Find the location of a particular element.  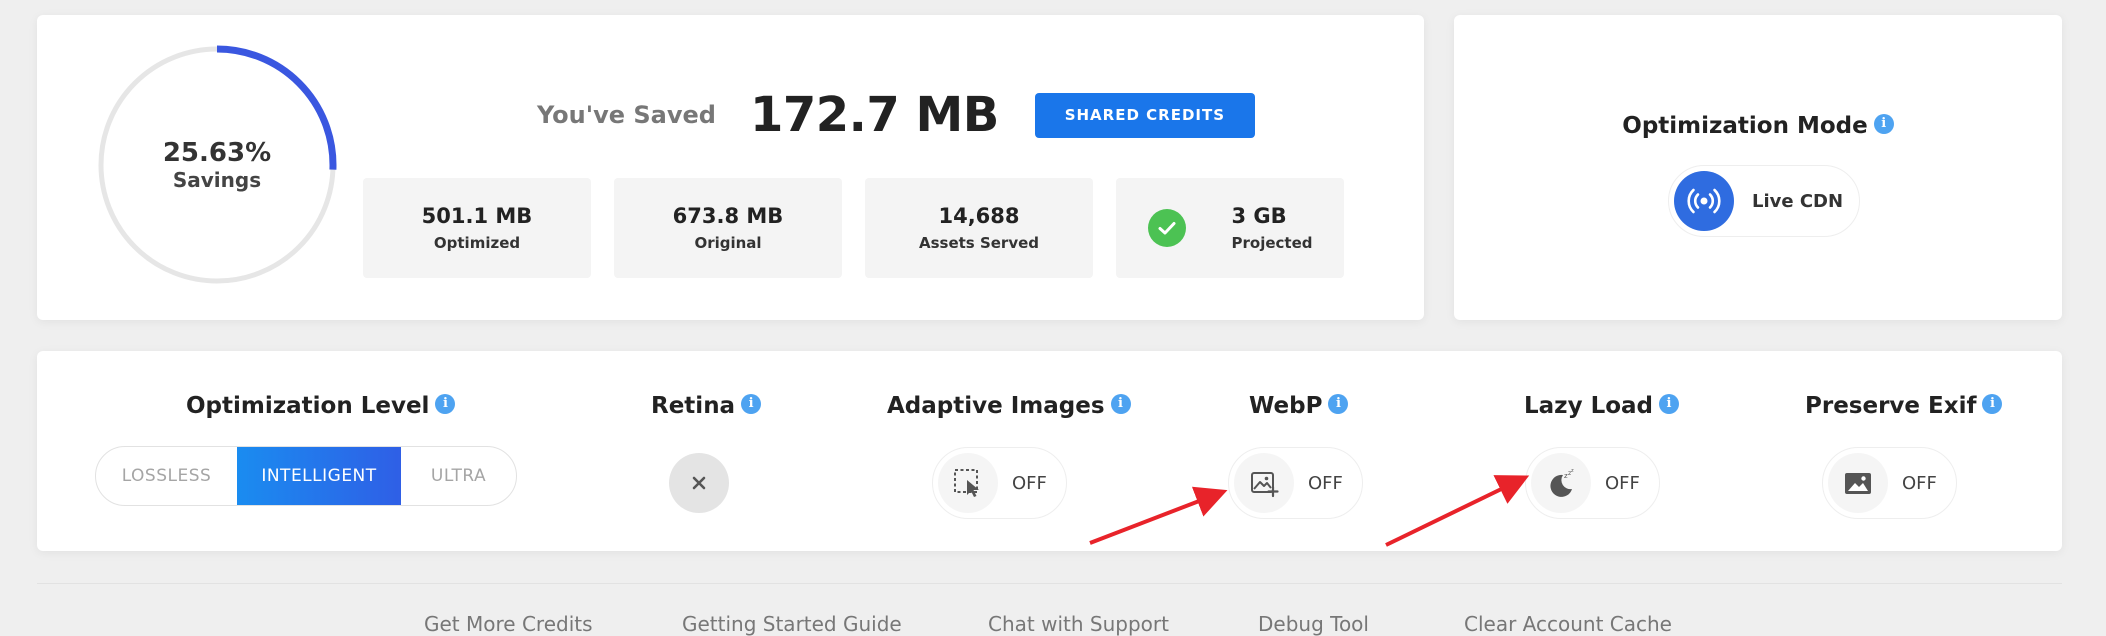

stat-value: 3 GB is located at coordinates (1259, 216).